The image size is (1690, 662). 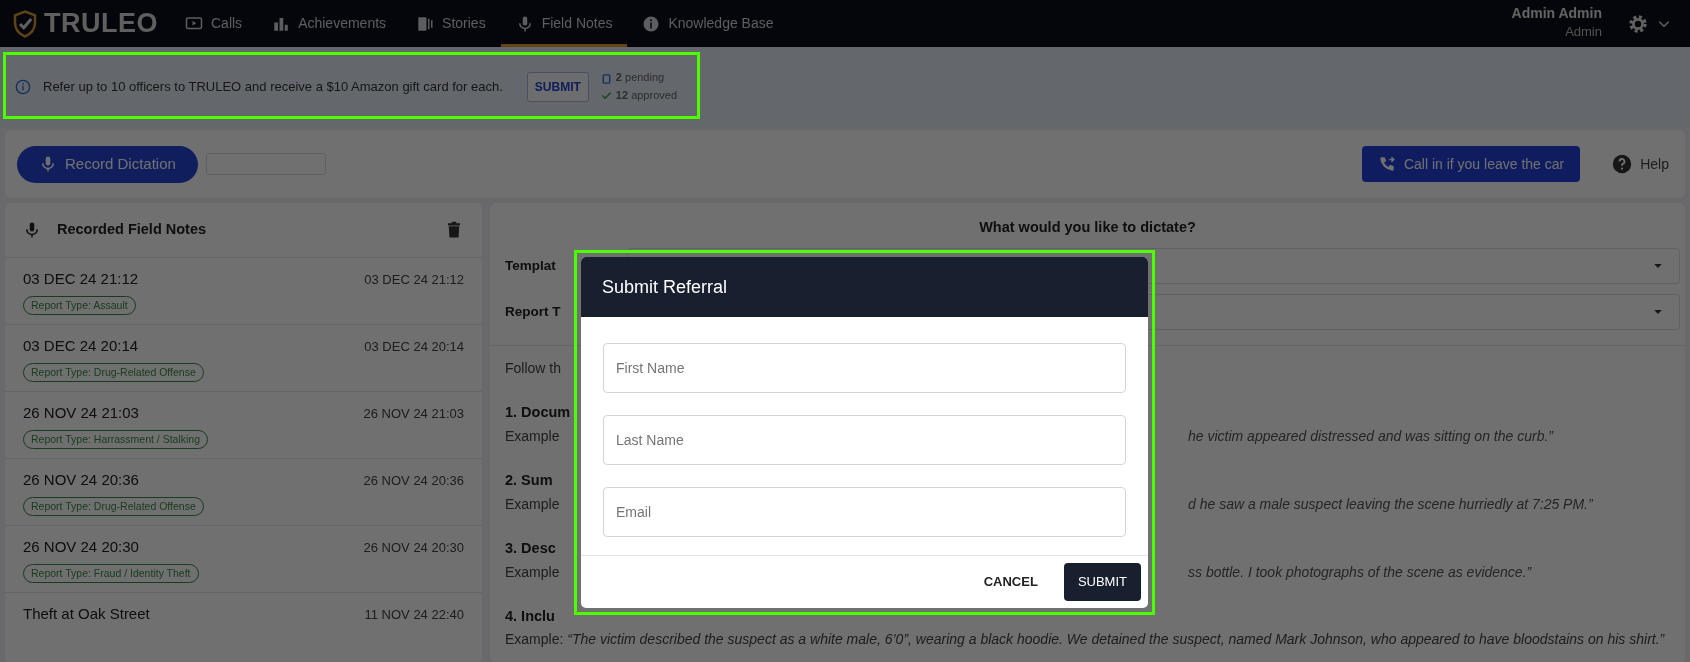 I want to click on dictation-title: What would you like to dictate?, so click(x=1087, y=227).